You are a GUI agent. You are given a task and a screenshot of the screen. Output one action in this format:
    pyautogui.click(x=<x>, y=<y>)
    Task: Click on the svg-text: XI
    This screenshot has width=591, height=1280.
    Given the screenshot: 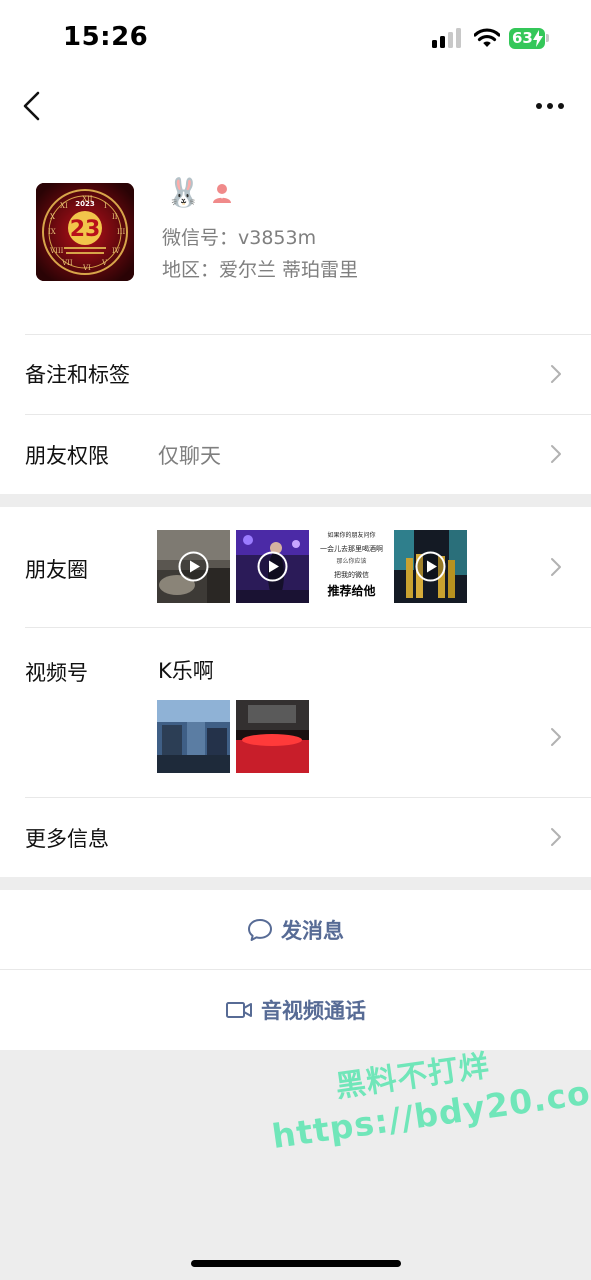 What is the action you would take?
    pyautogui.click(x=64, y=206)
    